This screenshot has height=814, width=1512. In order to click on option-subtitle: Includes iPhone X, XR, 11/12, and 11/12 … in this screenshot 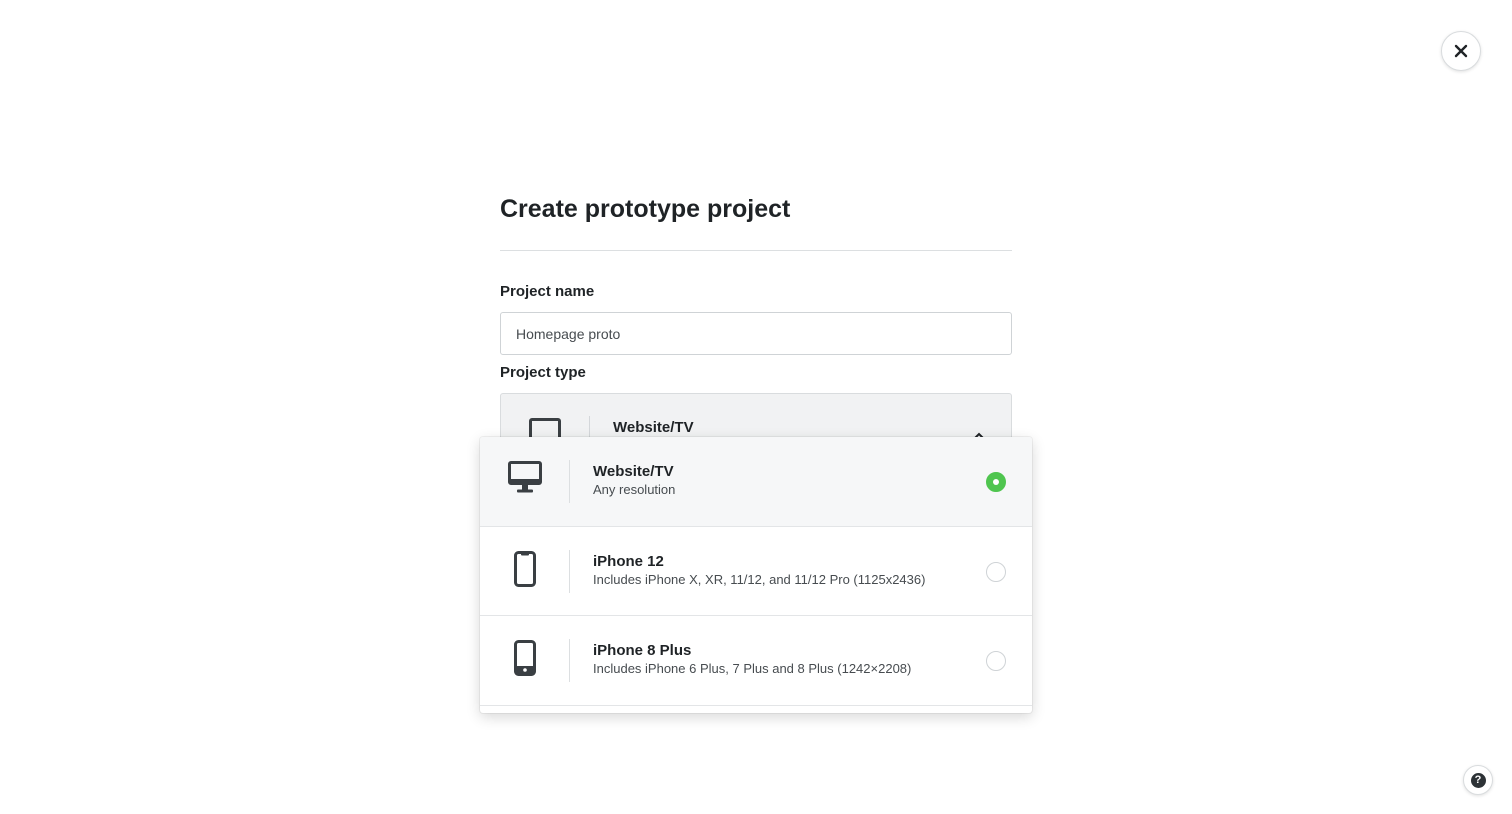, I will do `click(759, 579)`.